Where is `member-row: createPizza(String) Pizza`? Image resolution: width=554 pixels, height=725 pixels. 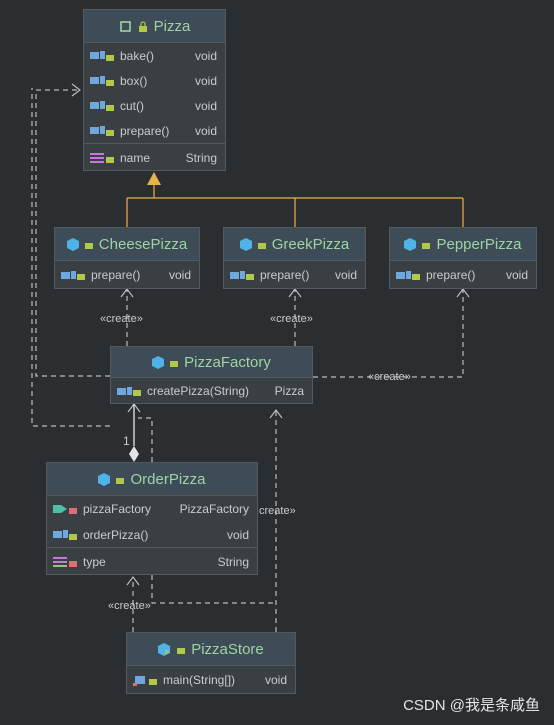 member-row: createPizza(String) Pizza is located at coordinates (211, 391).